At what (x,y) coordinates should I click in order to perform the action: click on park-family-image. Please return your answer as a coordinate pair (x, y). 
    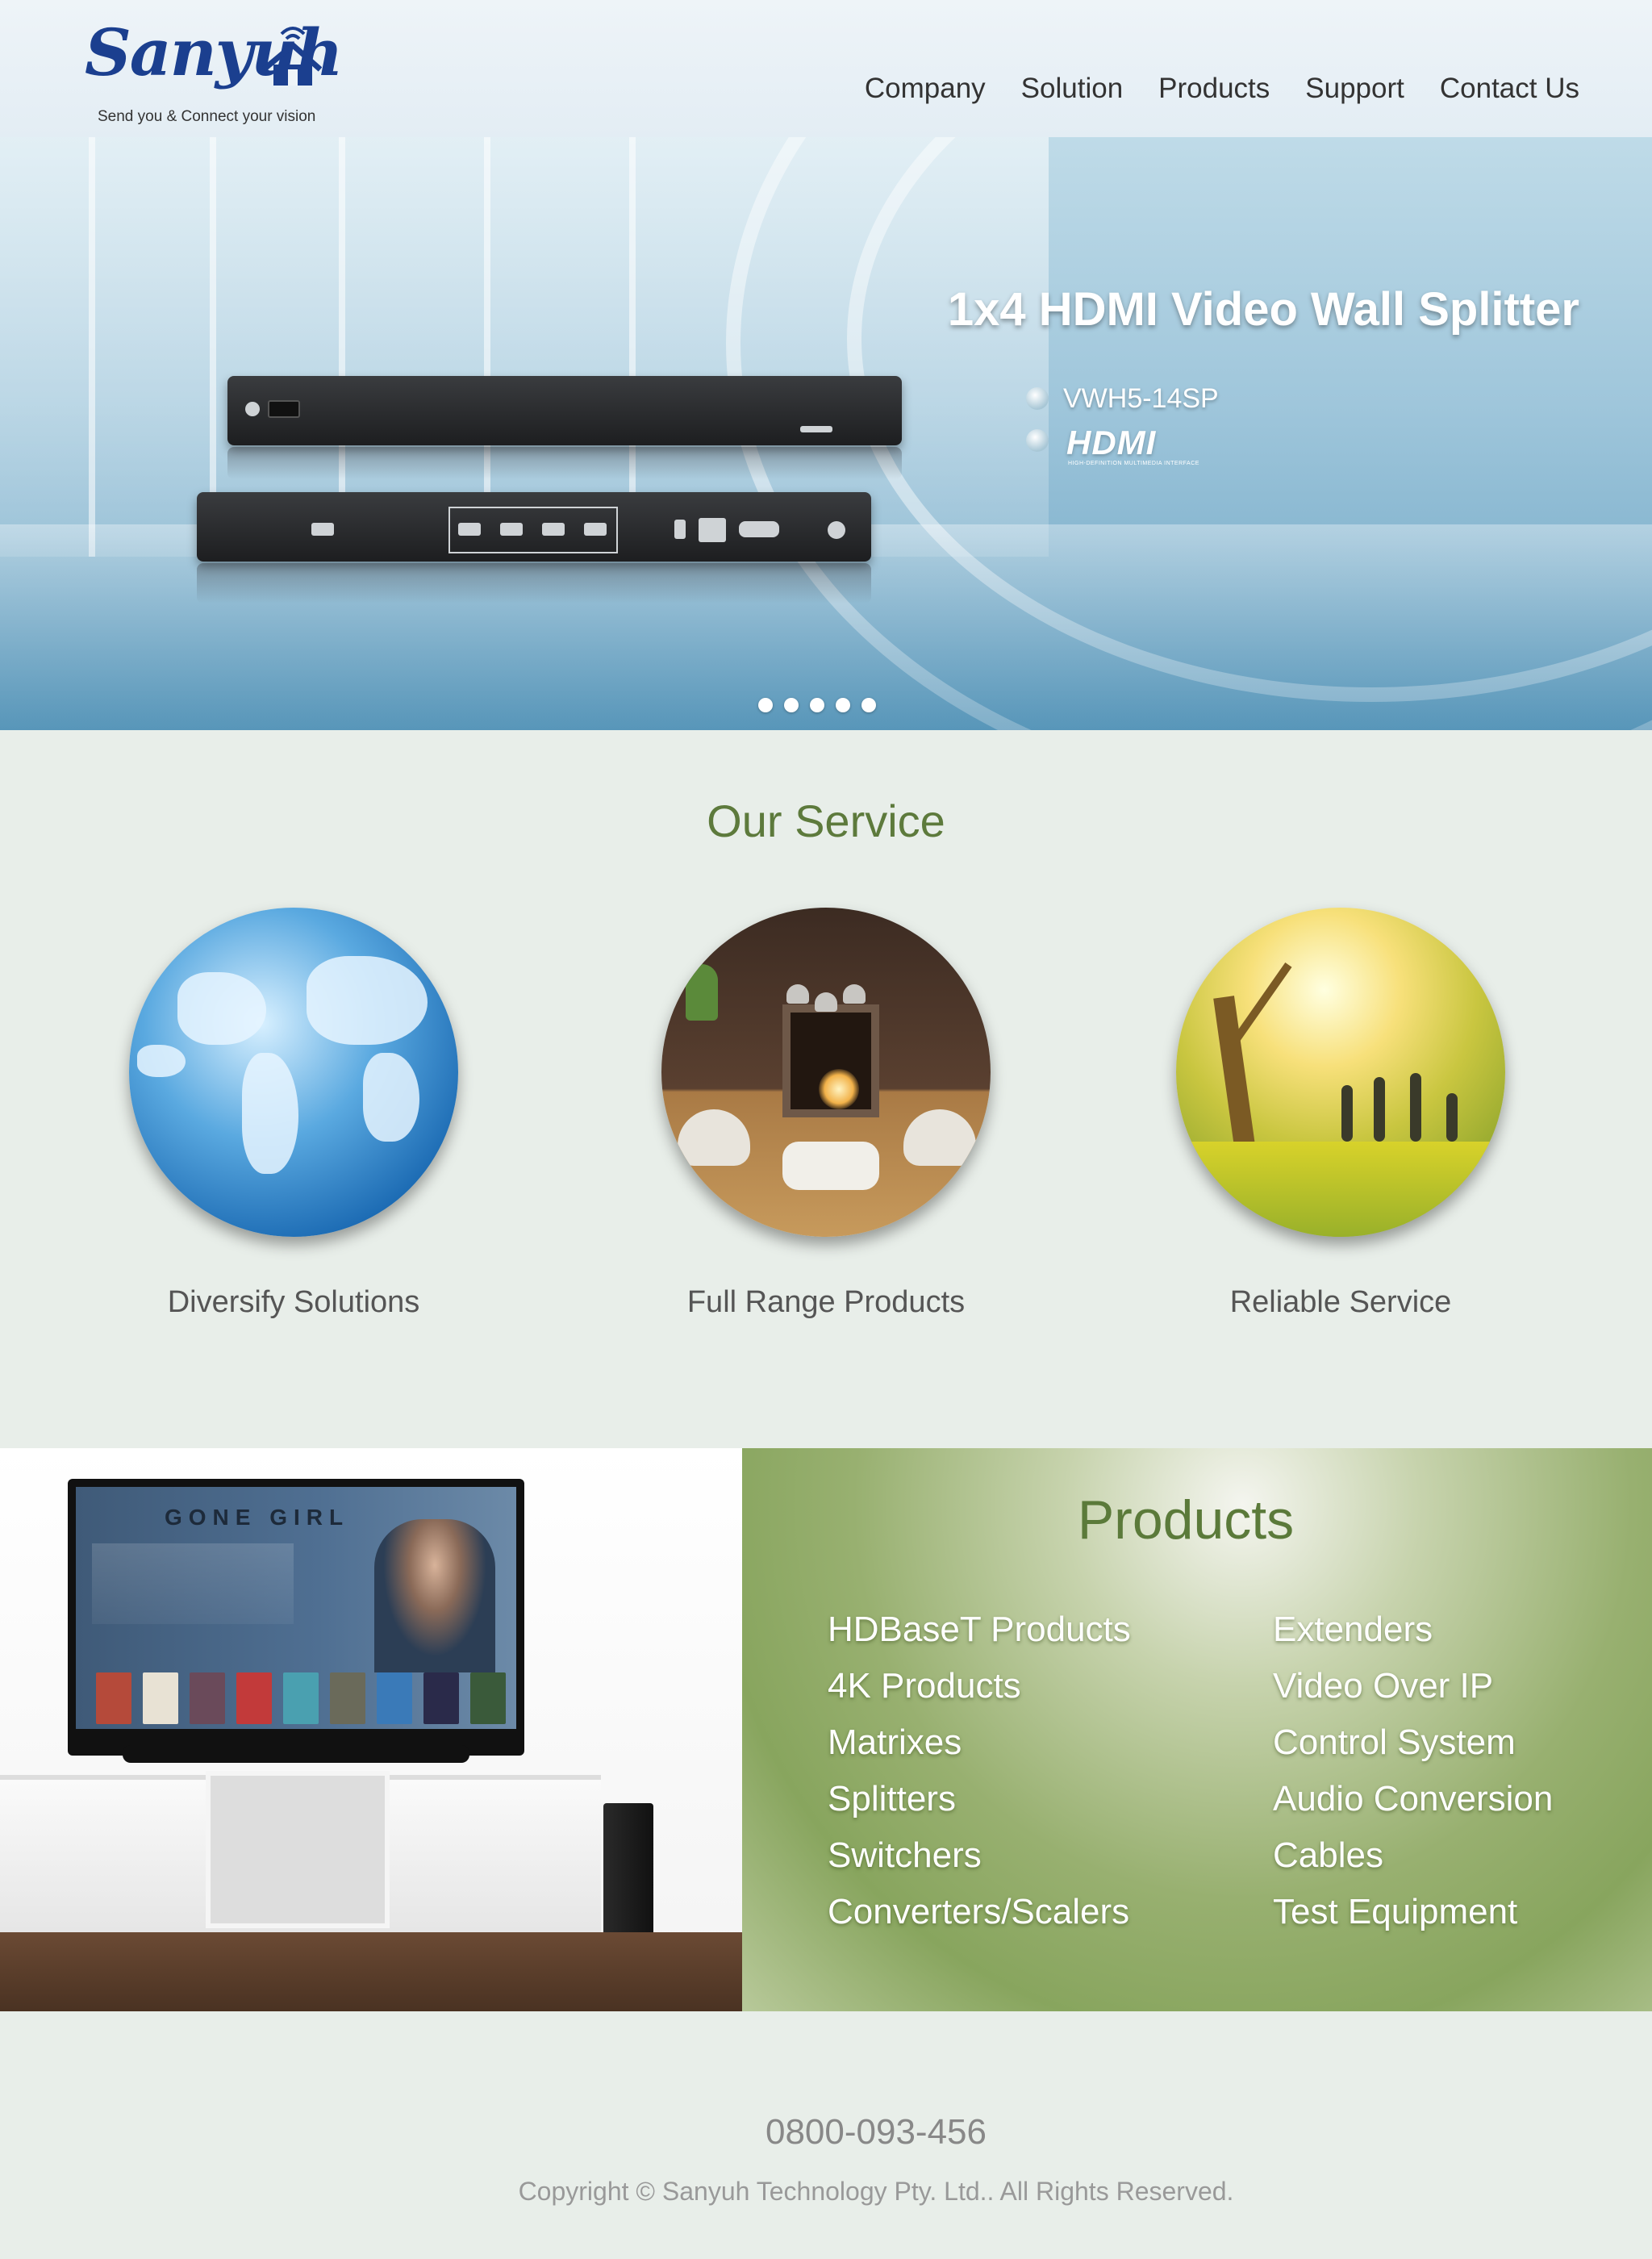
    Looking at the image, I should click on (1340, 1073).